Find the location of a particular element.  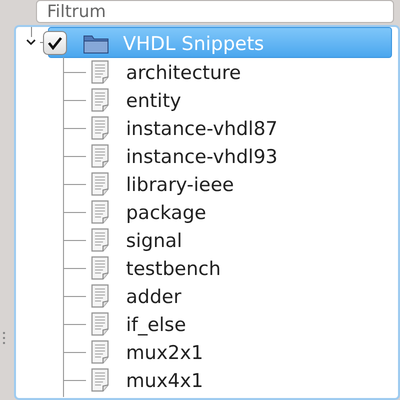

snippet-label: mux4x1 is located at coordinates (165, 381).